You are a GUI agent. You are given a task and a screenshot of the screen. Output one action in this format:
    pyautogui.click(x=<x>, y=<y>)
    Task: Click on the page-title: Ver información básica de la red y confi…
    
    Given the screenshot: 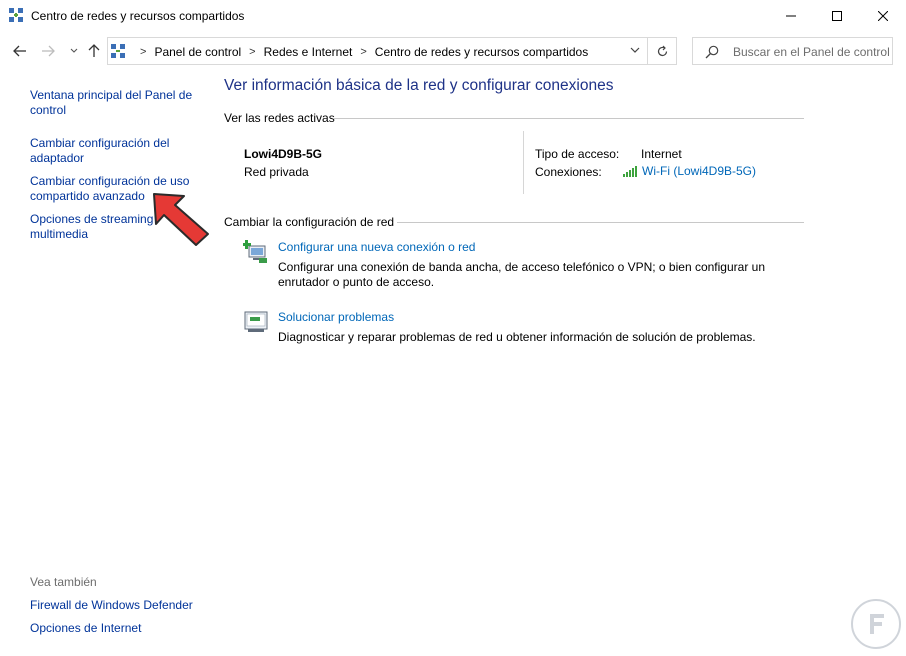 What is the action you would take?
    pyautogui.click(x=419, y=85)
    